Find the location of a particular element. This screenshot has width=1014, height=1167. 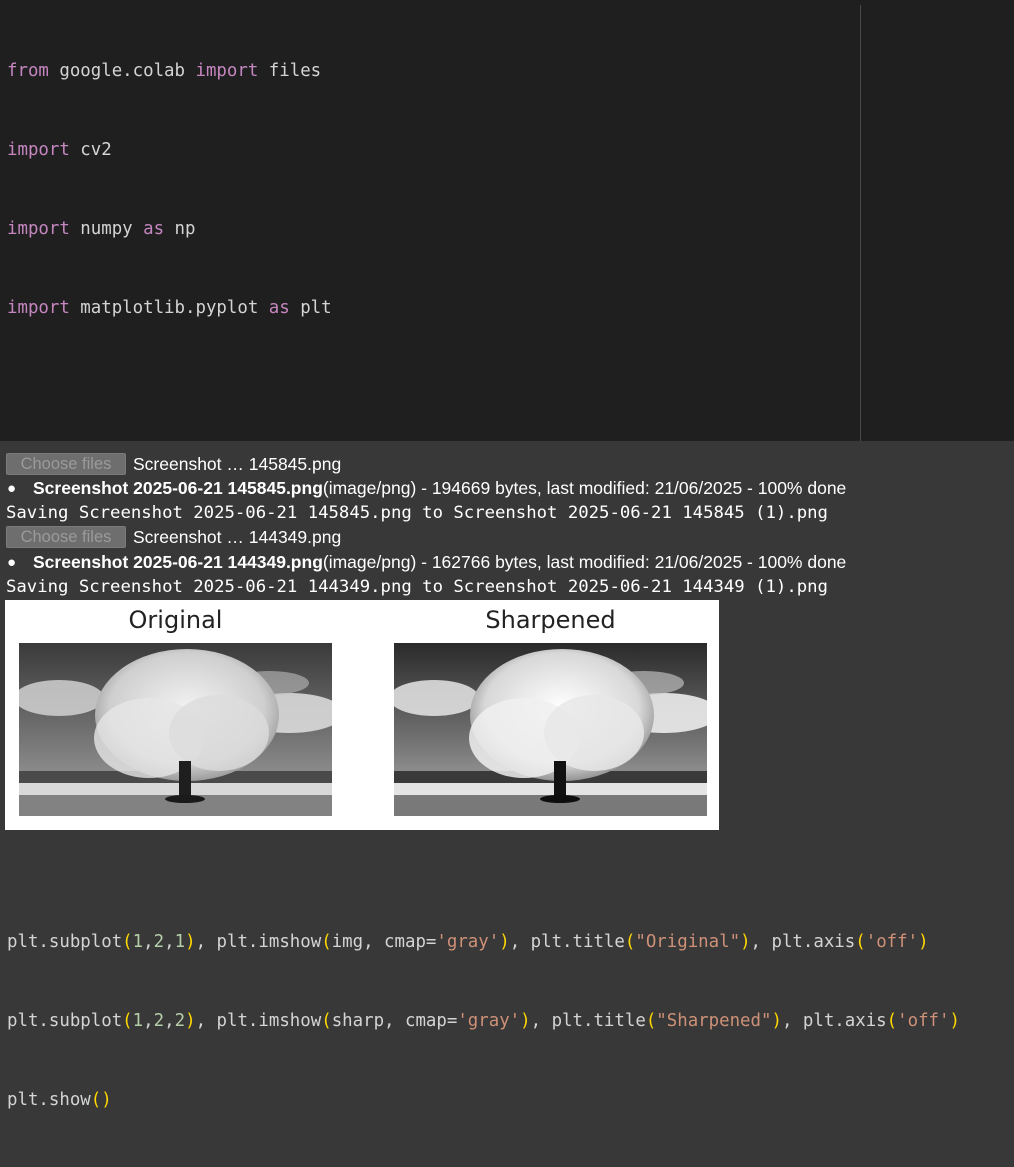

subplot-title-sharpened: Sharpened is located at coordinates (550, 620).